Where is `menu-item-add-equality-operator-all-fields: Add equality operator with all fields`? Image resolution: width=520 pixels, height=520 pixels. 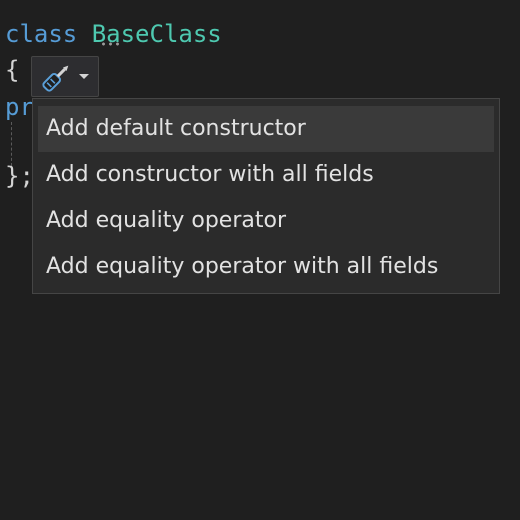 menu-item-add-equality-operator-all-fields: Add equality operator with all fields is located at coordinates (266, 267).